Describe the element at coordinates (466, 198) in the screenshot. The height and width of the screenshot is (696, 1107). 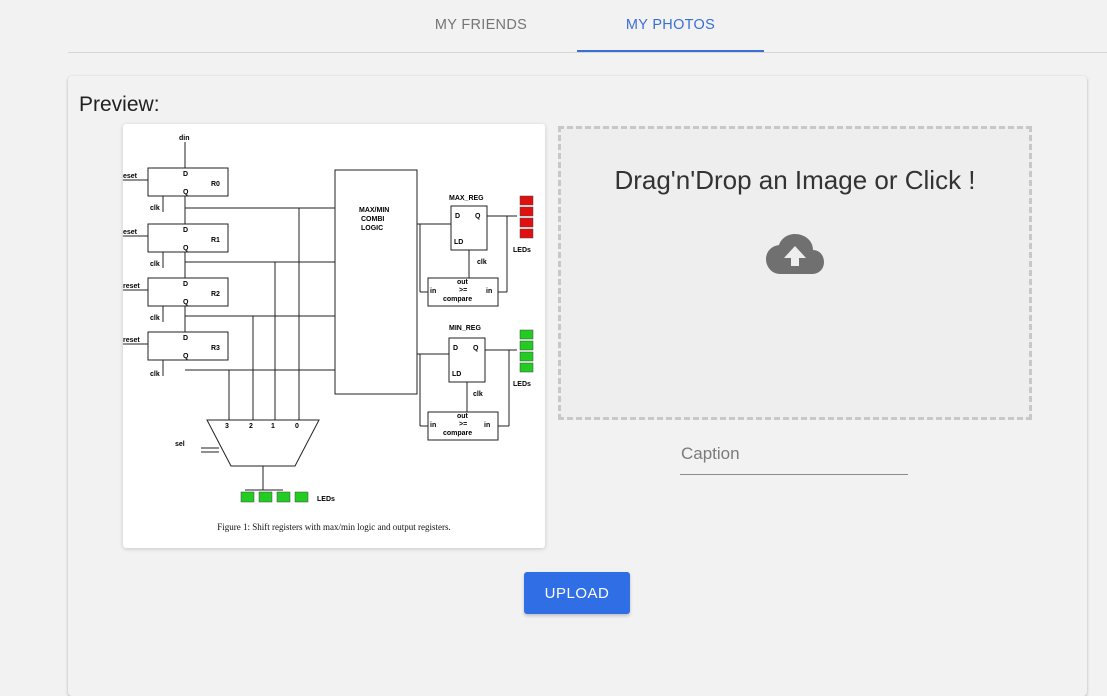
I see `svg-text: MAX_REG` at that location.